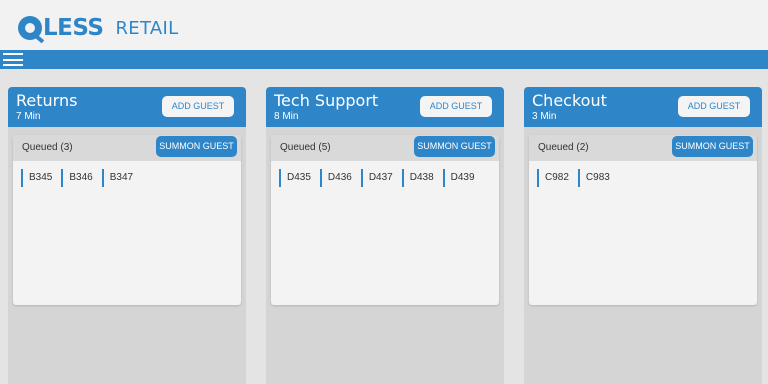  I want to click on ticket-list: C982 C983, so click(578, 178).